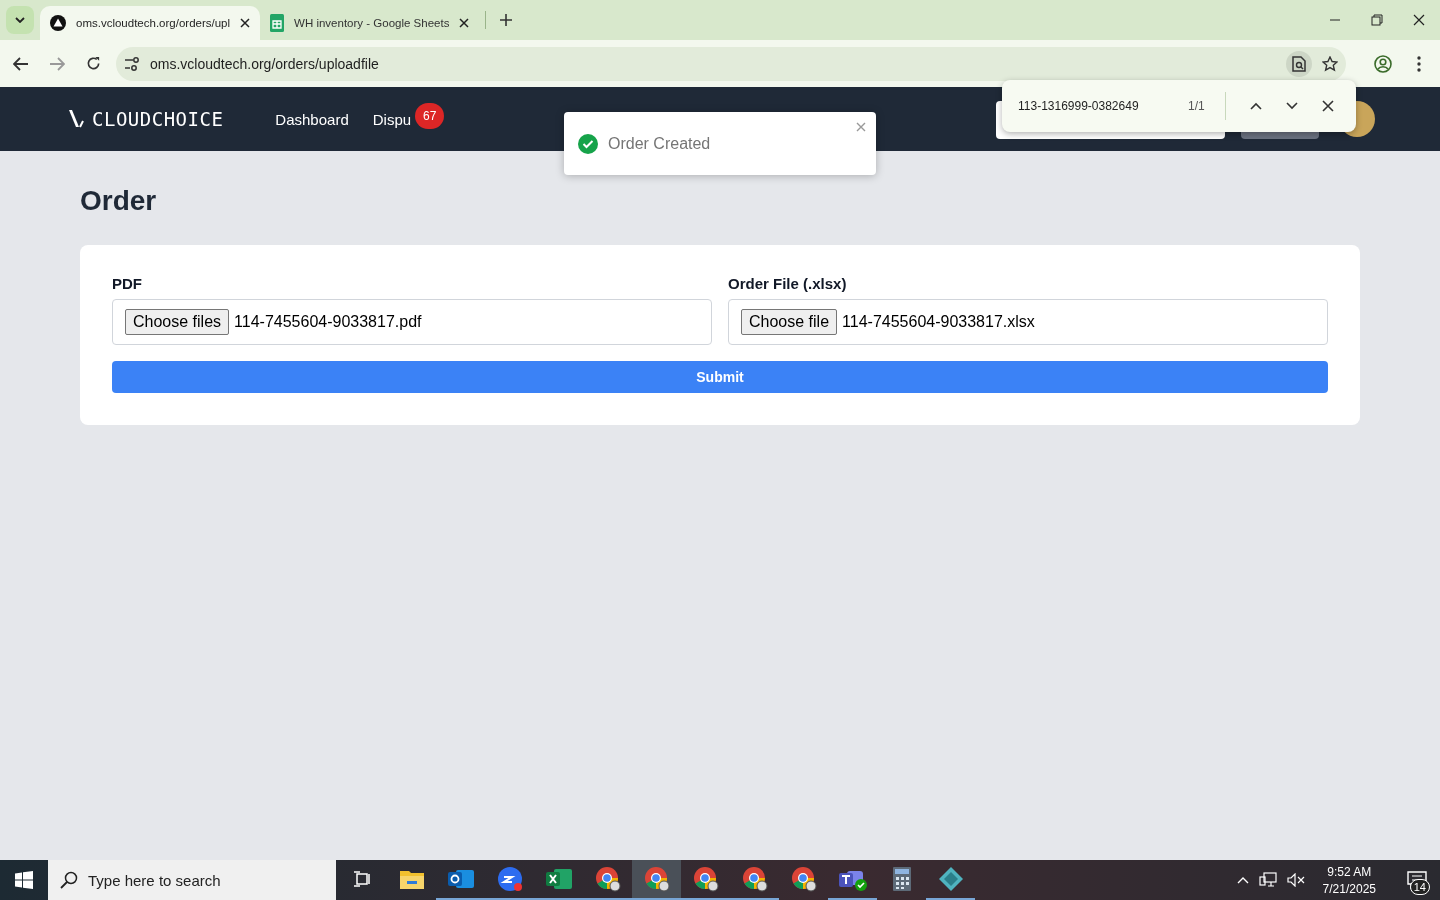 The height and width of the screenshot is (900, 1440). I want to click on search-icon, so click(69, 880).